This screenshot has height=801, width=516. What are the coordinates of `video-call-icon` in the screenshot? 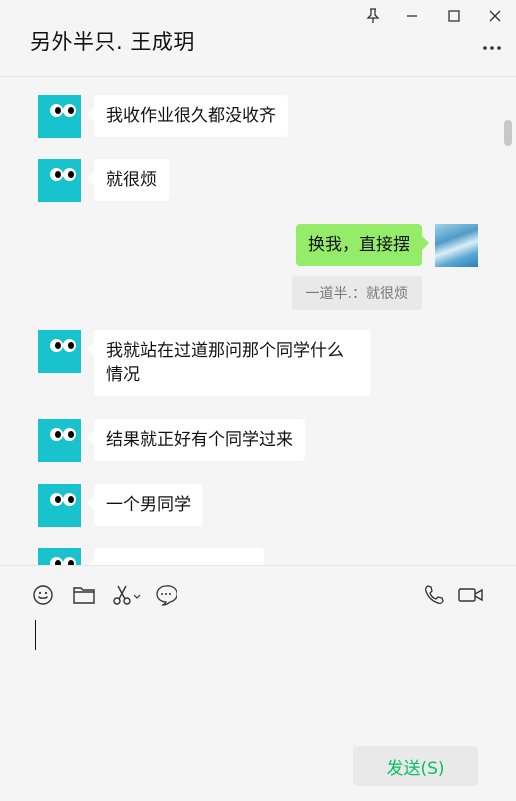 It's located at (471, 595).